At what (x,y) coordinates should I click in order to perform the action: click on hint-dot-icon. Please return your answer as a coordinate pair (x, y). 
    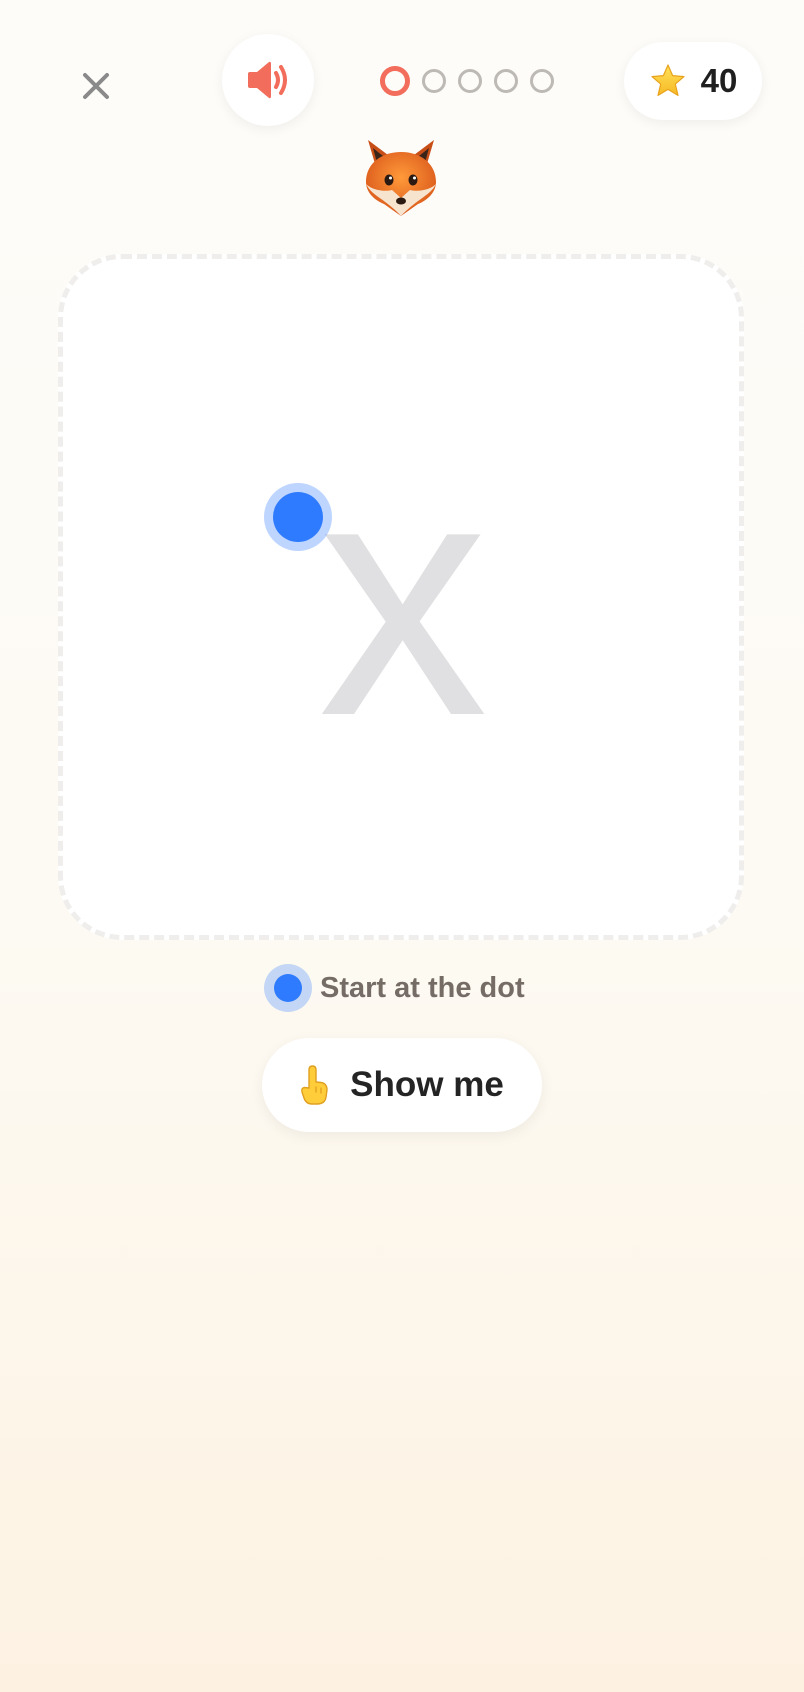
    Looking at the image, I should click on (288, 988).